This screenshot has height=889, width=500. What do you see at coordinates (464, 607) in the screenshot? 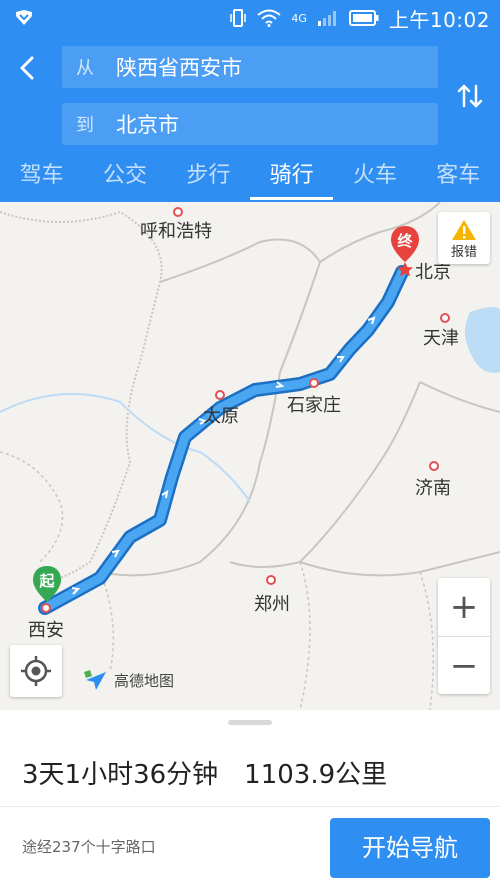
I see `zoom-in-button: +` at bounding box center [464, 607].